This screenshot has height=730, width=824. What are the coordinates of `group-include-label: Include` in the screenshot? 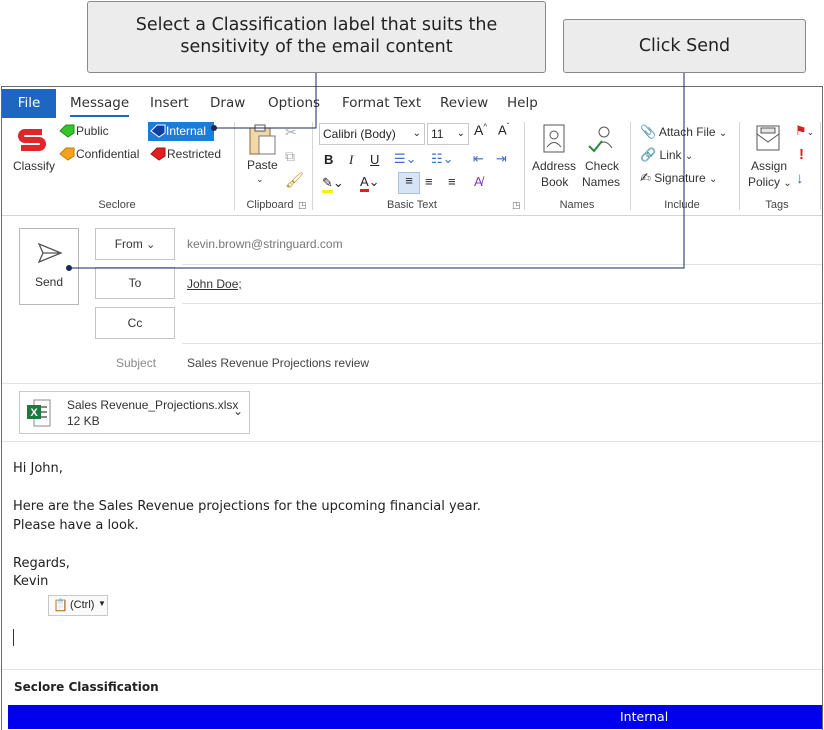 It's located at (682, 205).